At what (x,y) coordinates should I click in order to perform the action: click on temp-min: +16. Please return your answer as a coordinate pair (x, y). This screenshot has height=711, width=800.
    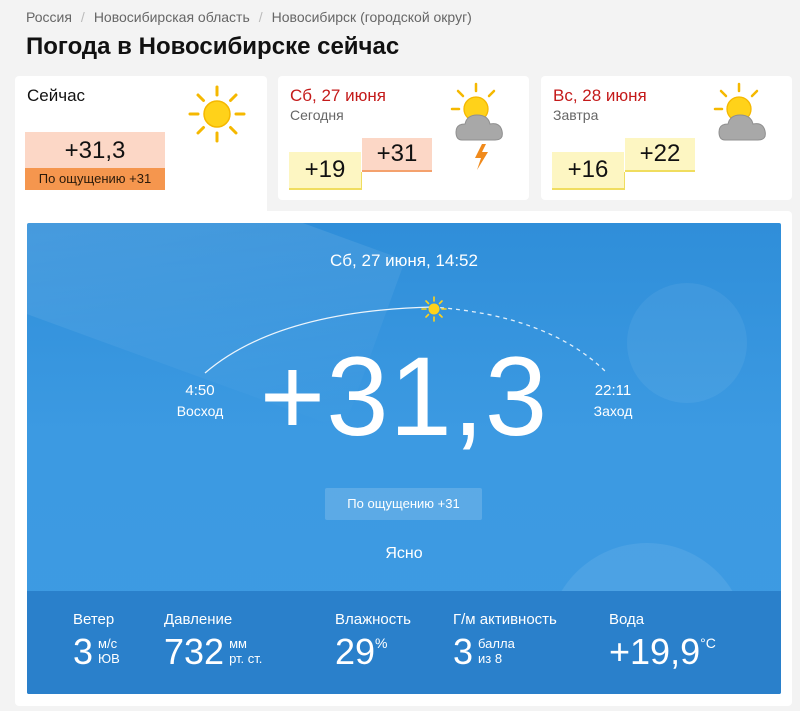
    Looking at the image, I should click on (588, 169).